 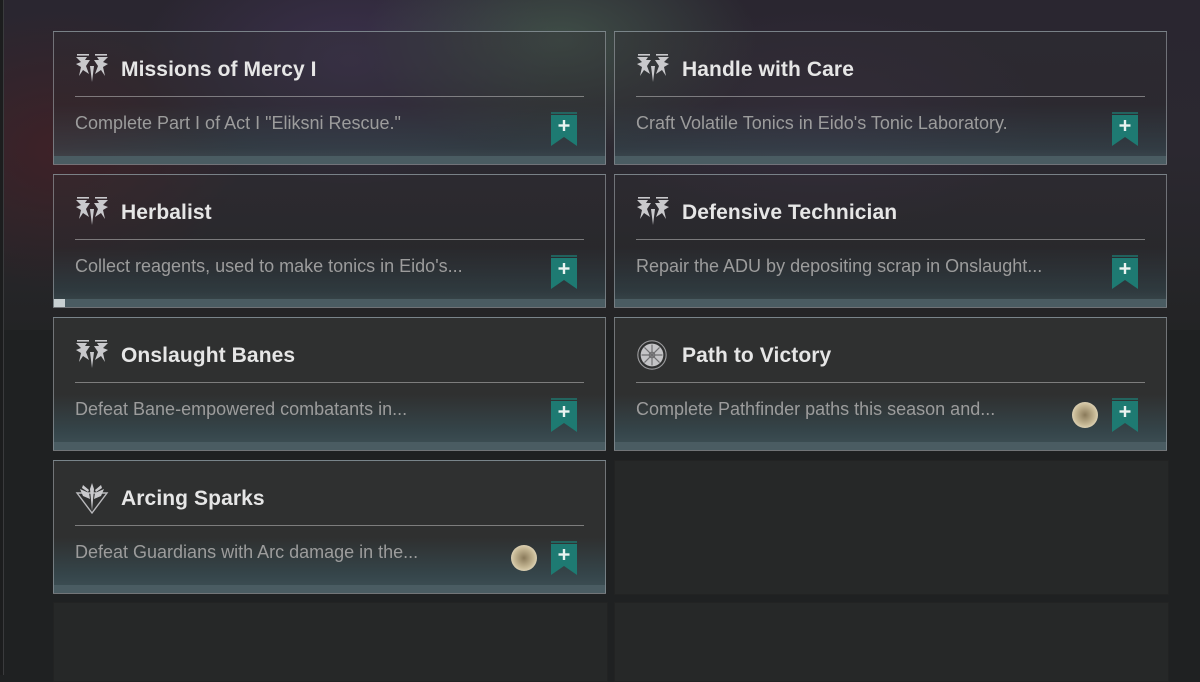 I want to click on quest-title: Onslaught Banes, so click(x=208, y=355).